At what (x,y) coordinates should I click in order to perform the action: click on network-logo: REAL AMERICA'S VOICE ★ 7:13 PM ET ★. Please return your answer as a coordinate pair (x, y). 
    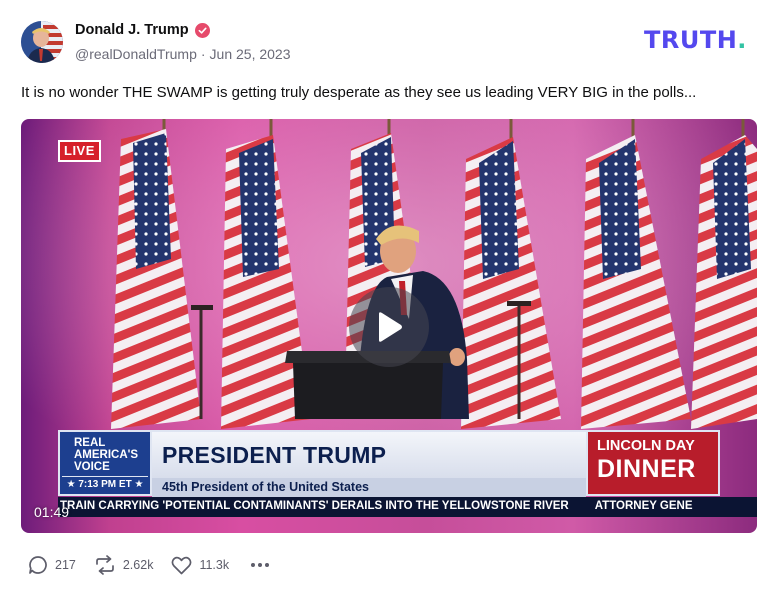
    Looking at the image, I should click on (105, 463).